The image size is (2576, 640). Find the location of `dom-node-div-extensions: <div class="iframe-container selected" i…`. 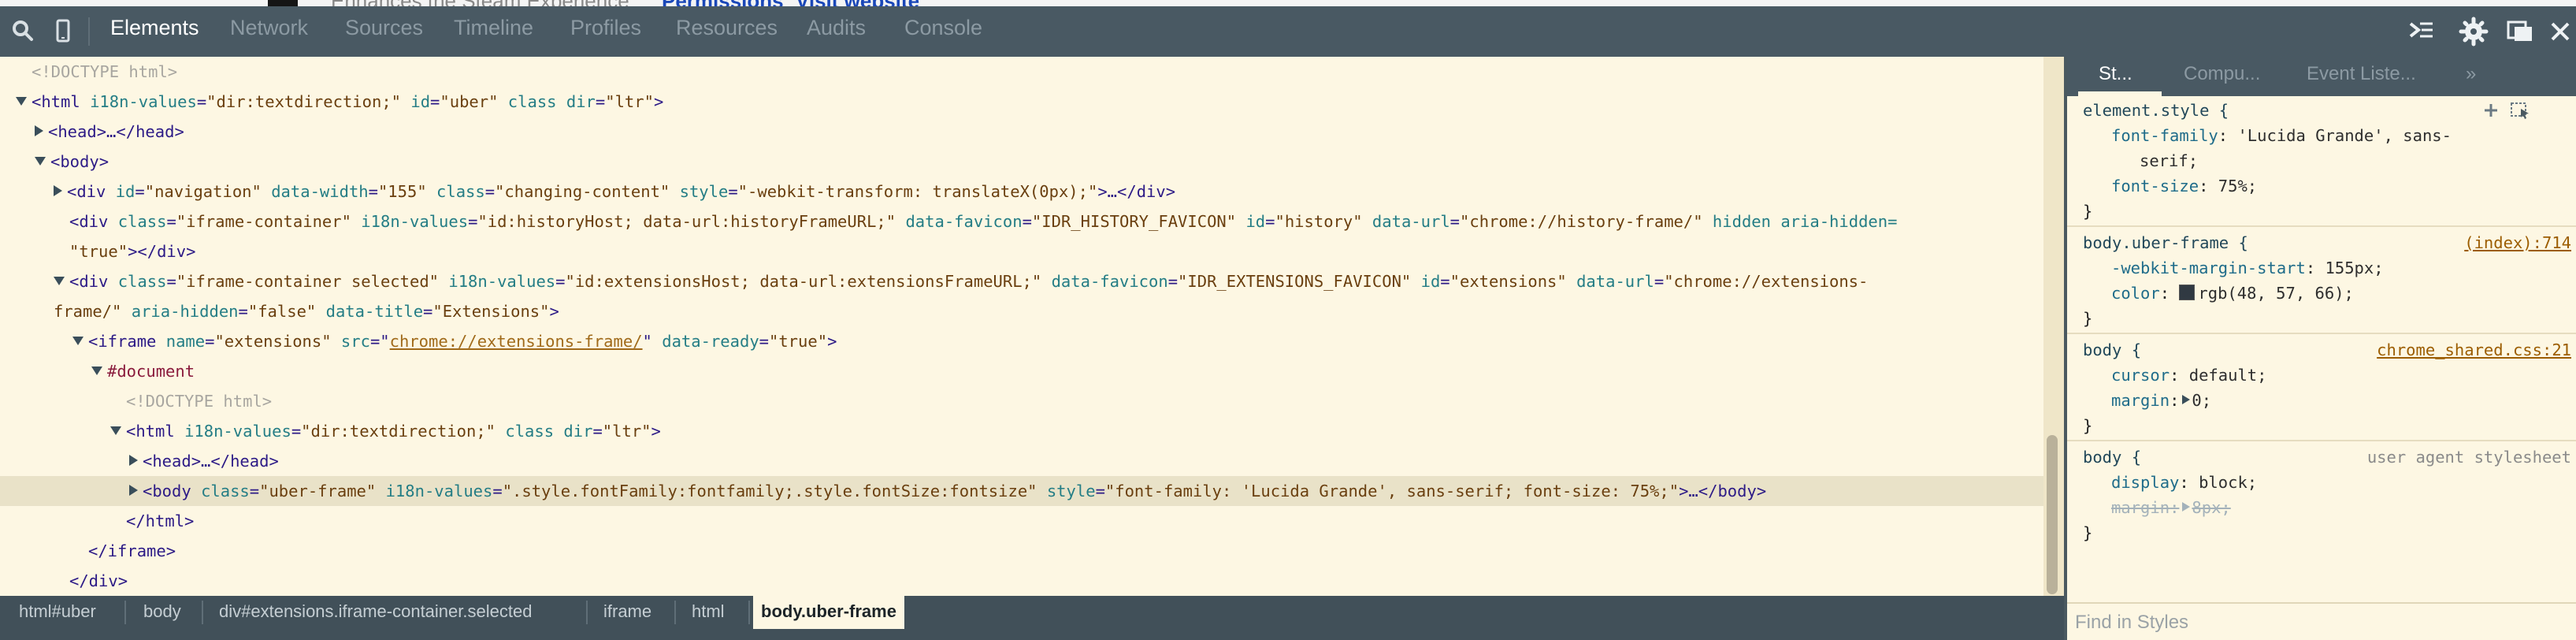

dom-node-div-extensions: <div class="iframe-container selected" i… is located at coordinates (1021, 281).